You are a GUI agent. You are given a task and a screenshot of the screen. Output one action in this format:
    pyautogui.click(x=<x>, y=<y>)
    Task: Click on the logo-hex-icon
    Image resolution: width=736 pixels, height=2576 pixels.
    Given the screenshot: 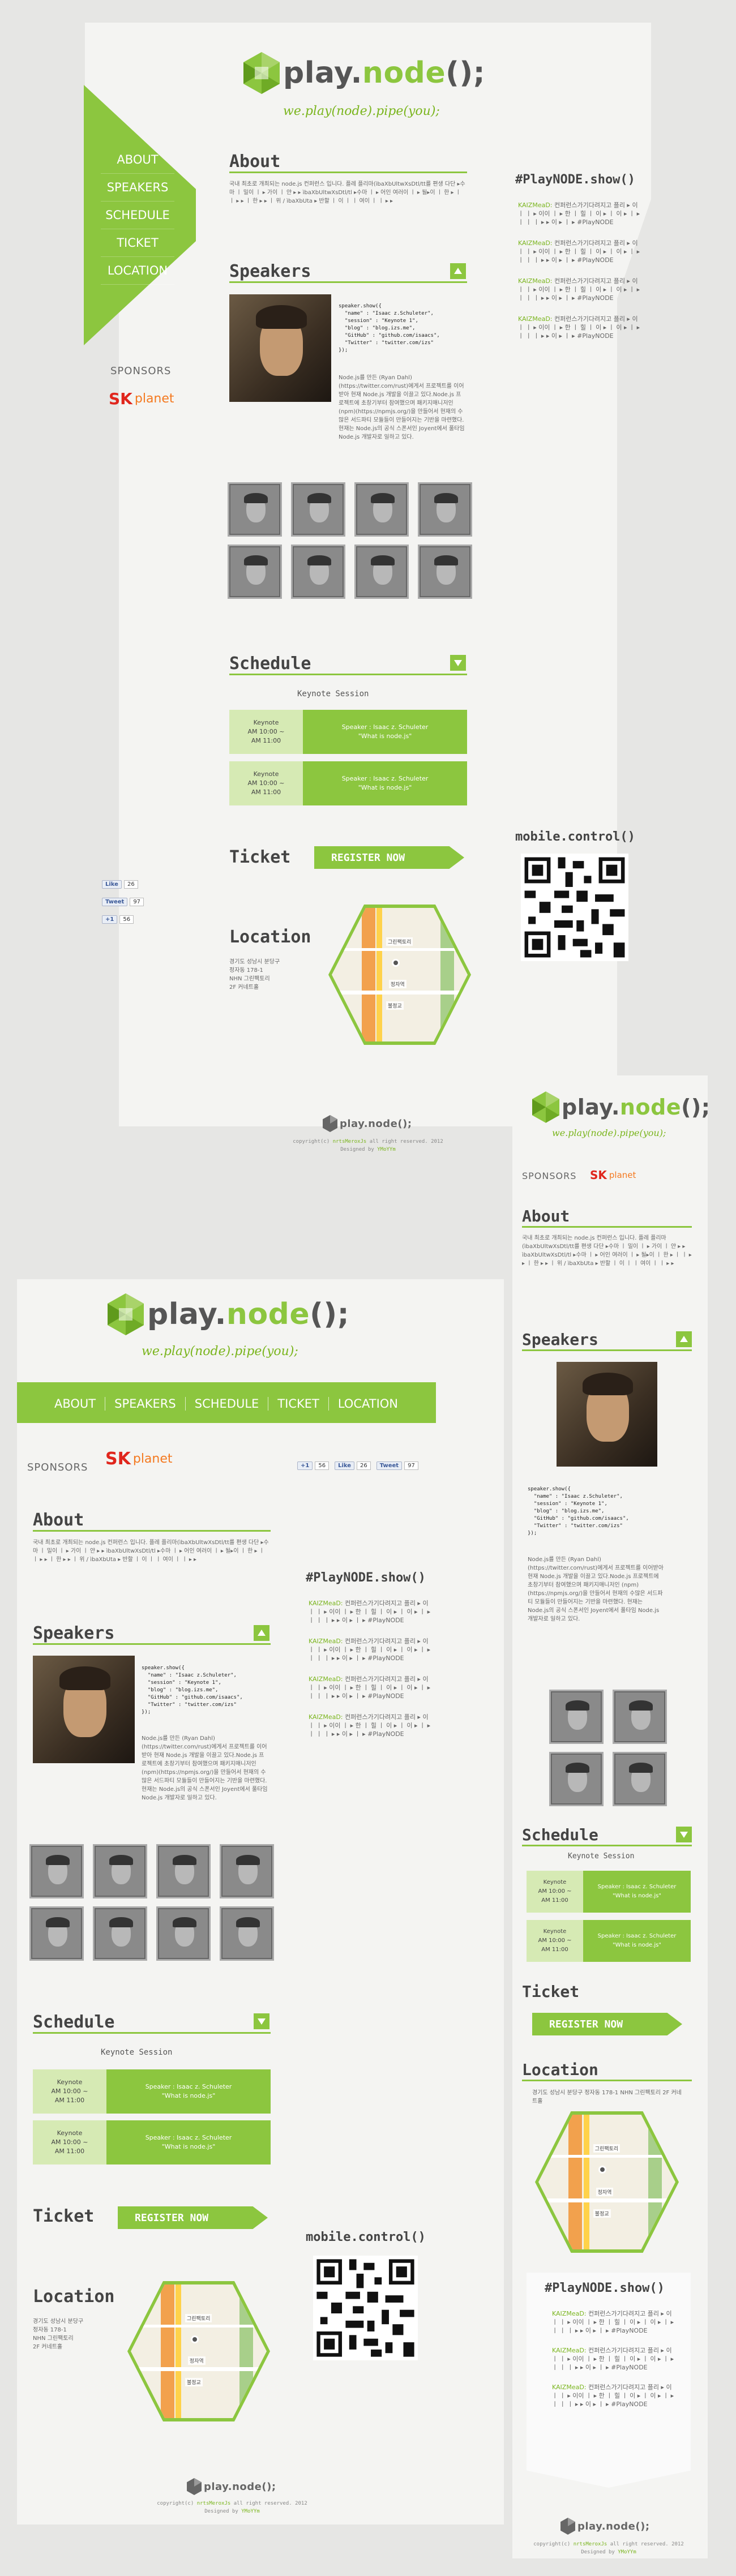 What is the action you would take?
    pyautogui.click(x=126, y=1314)
    